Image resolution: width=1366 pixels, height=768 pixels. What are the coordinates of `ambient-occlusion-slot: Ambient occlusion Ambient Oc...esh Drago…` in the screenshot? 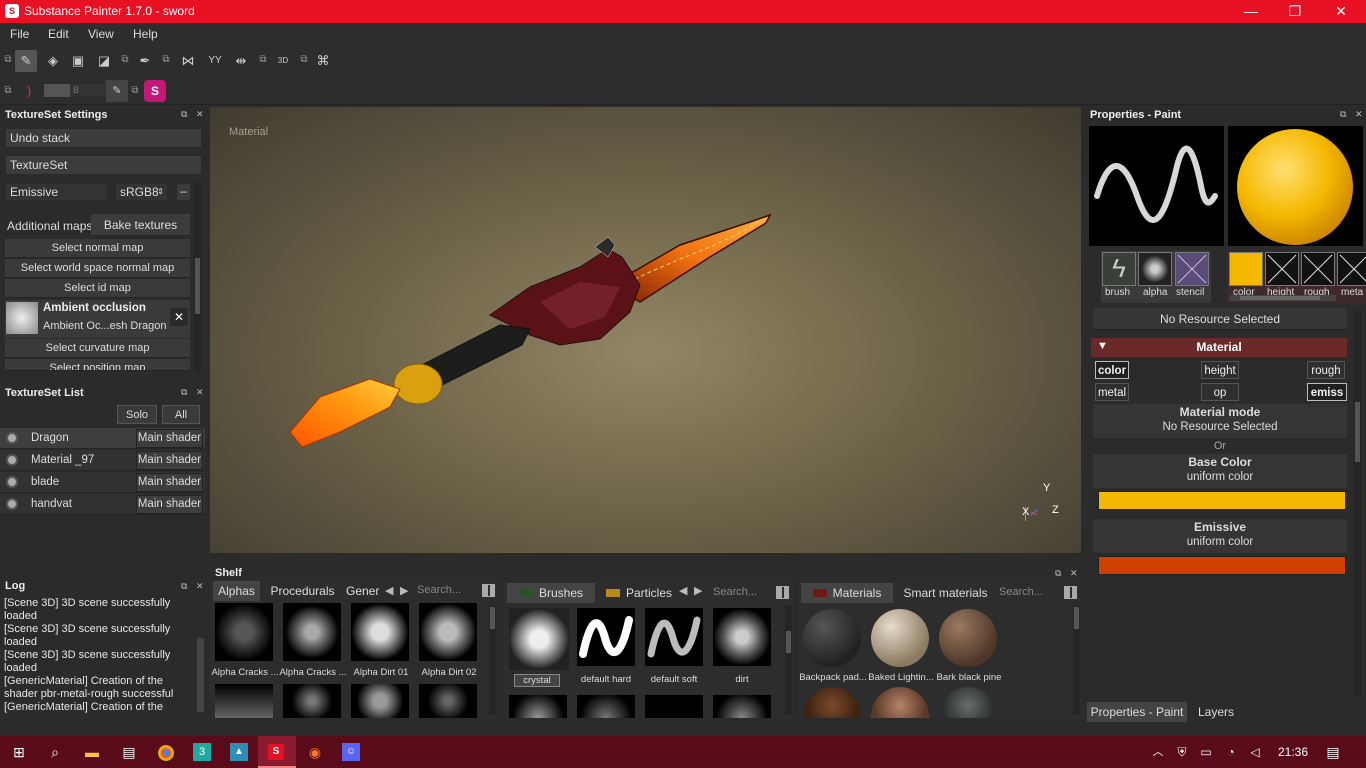 It's located at (97, 319).